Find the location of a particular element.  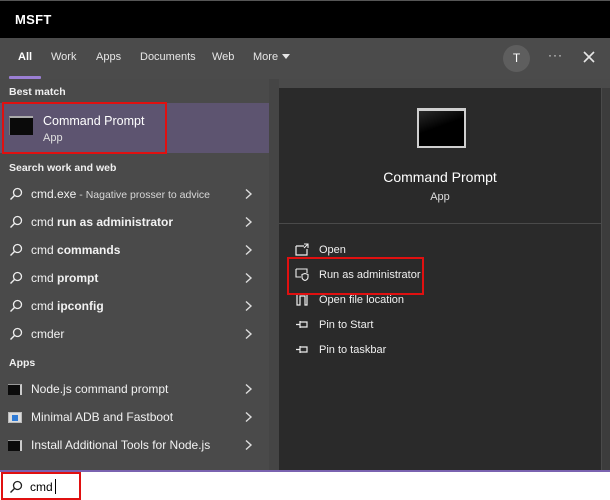

folder-icon is located at coordinates (302, 300).